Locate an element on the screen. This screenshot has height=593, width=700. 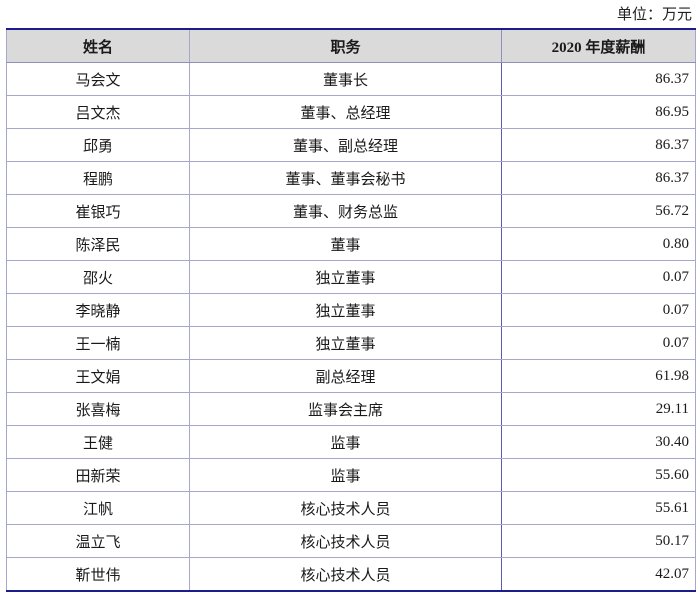
table-row: 吕文杰 董事、总经理 86.95 is located at coordinates (351, 112).